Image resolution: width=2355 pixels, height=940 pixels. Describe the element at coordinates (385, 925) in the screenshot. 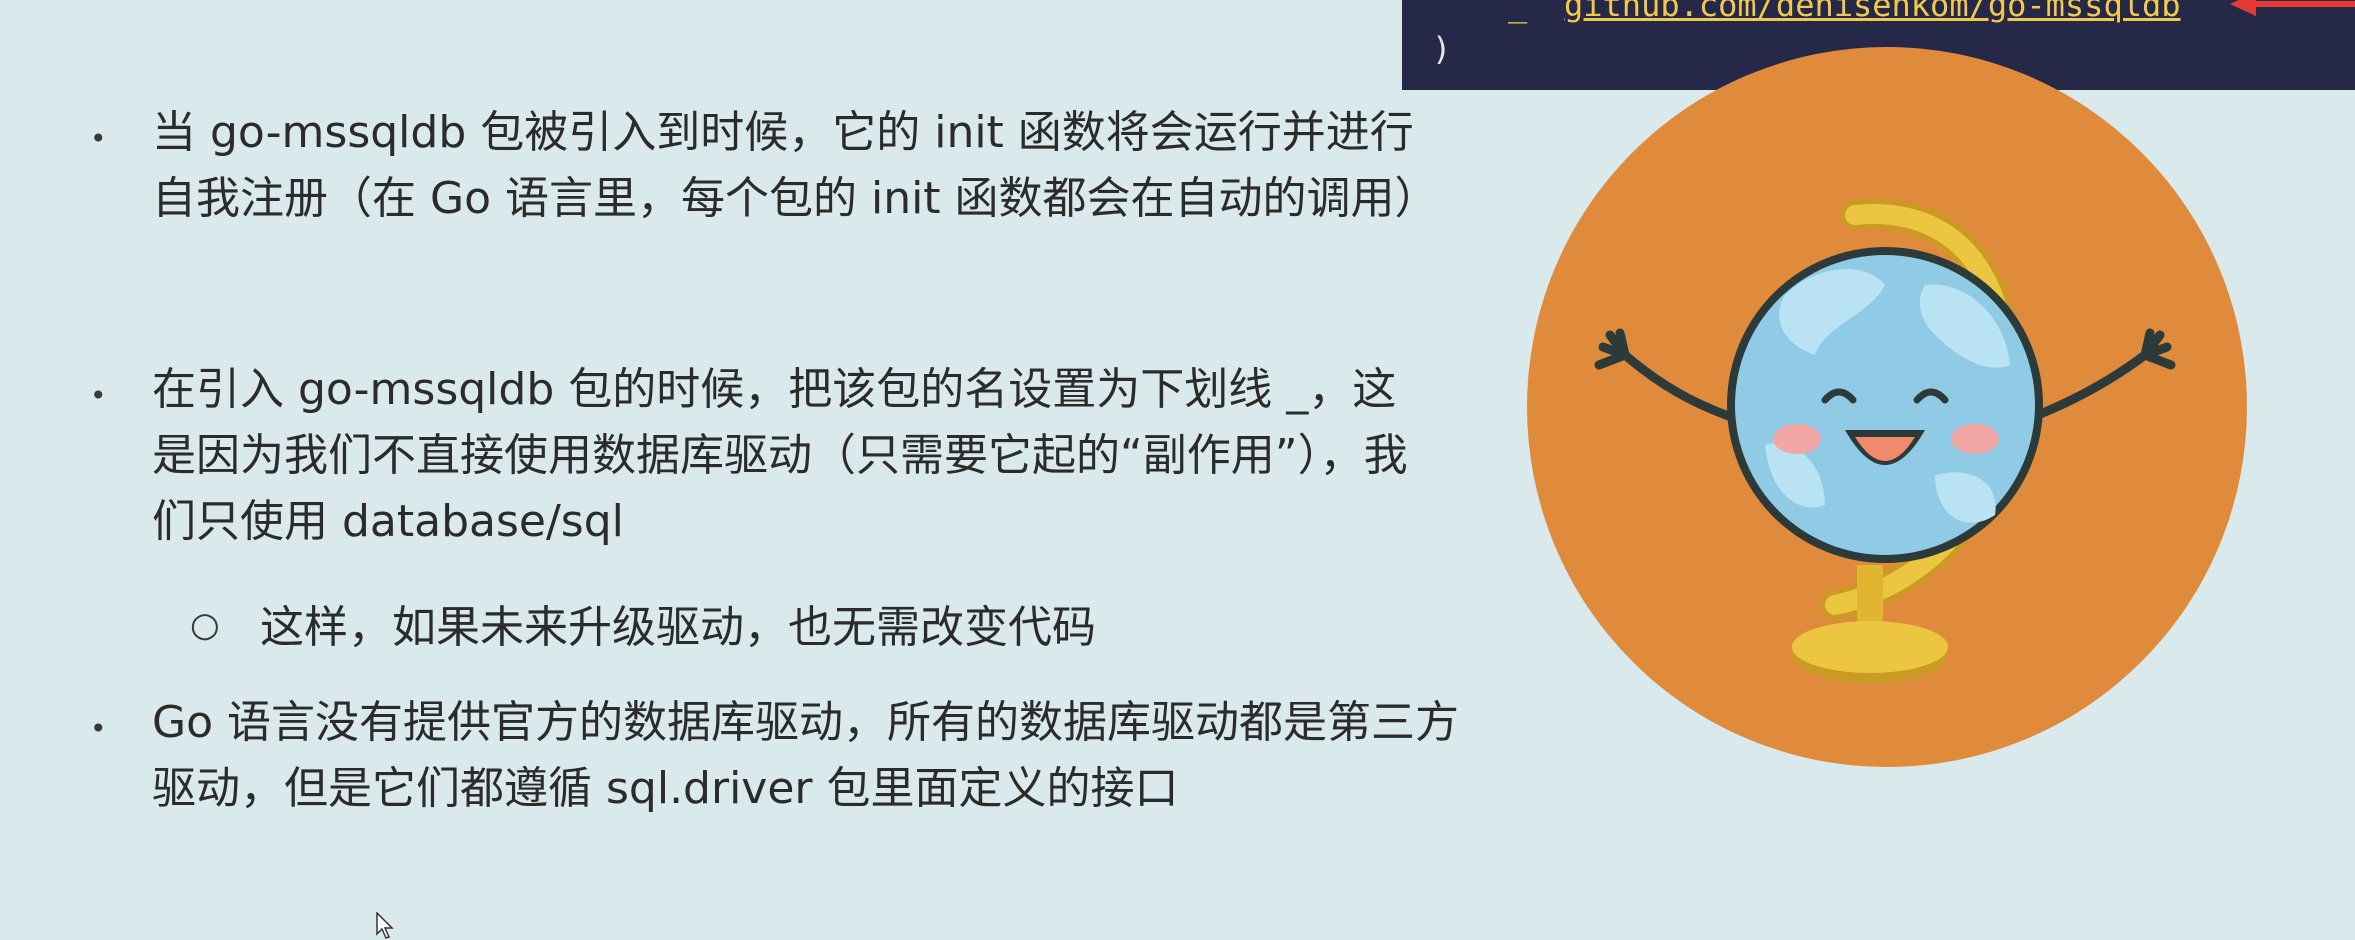

I see `mouse-cursor-icon` at that location.